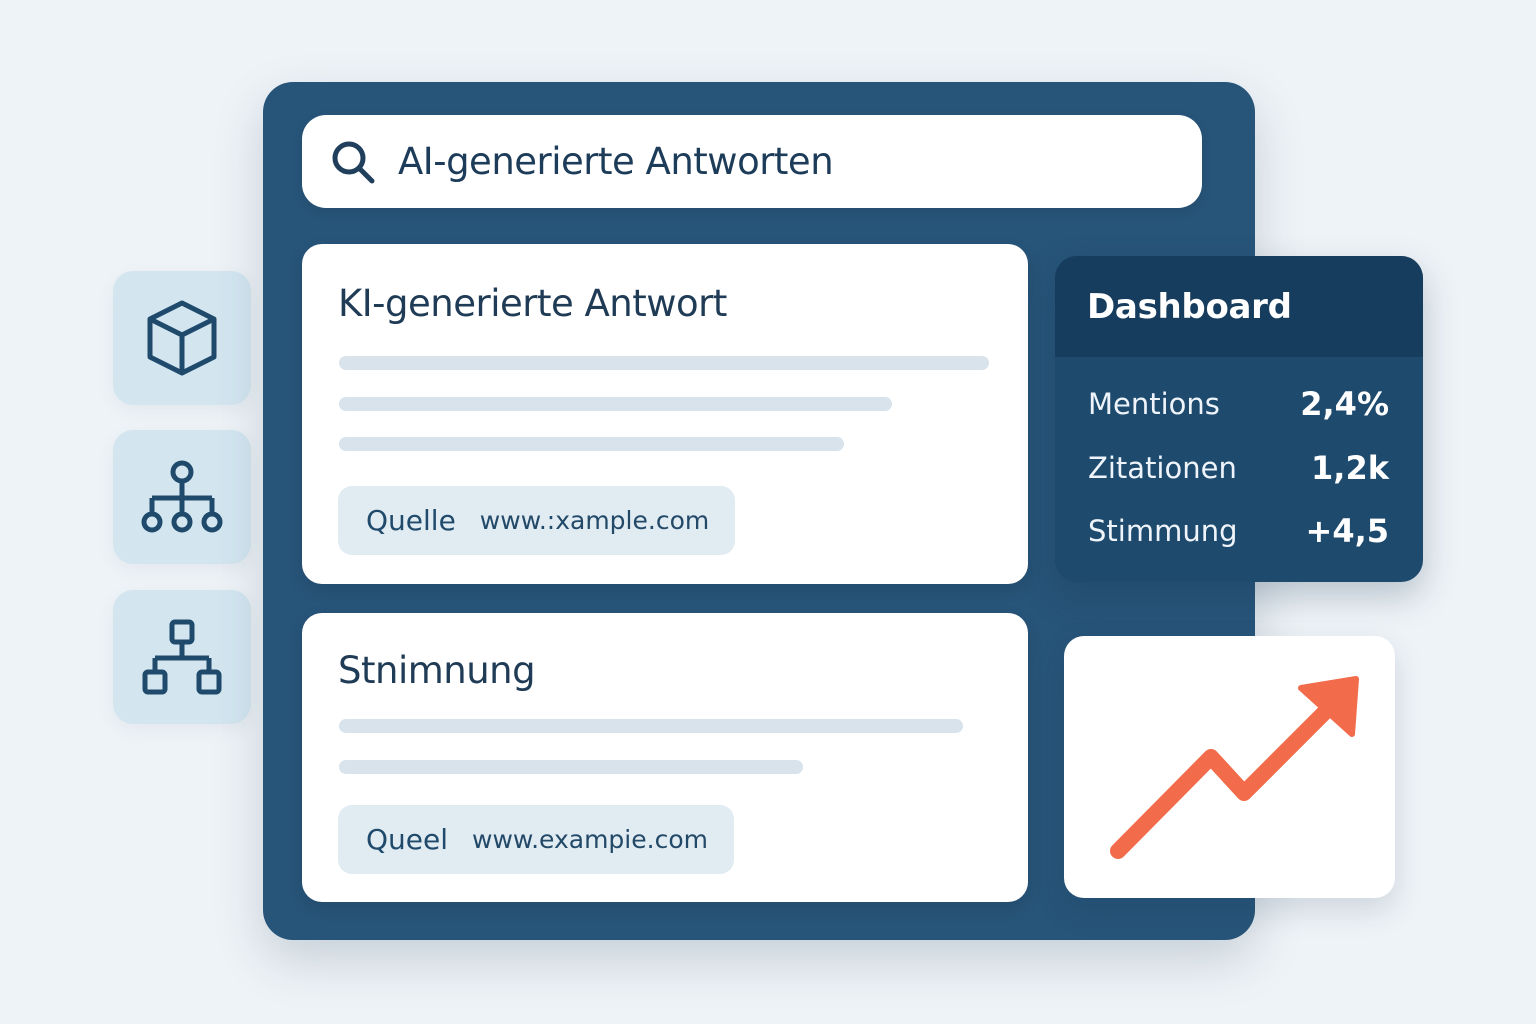  Describe the element at coordinates (1238, 404) in the screenshot. I see `metric-row-mentions: Mentions 2,4%` at that location.